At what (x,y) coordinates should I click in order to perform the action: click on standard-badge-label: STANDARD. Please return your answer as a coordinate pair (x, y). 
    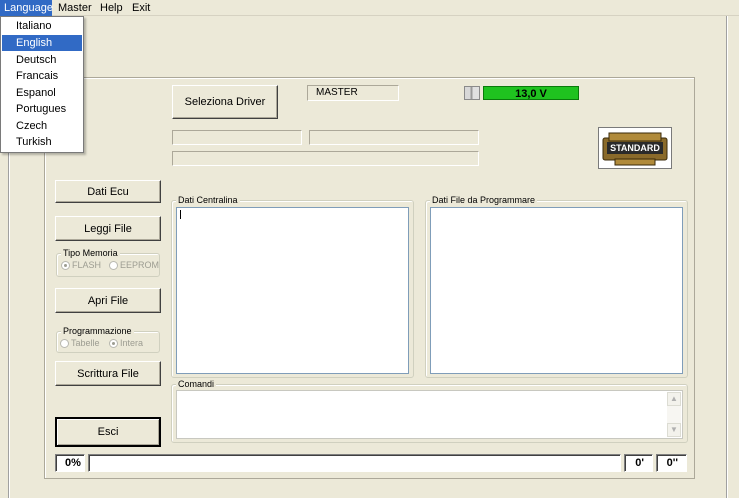
    Looking at the image, I should click on (635, 148).